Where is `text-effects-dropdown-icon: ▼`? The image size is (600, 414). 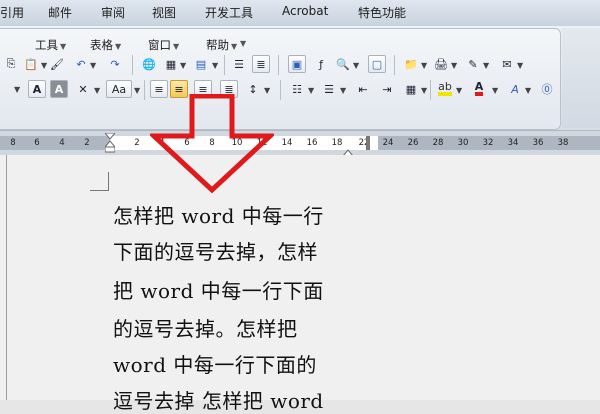
text-effects-dropdown-icon: ▼ is located at coordinates (528, 90).